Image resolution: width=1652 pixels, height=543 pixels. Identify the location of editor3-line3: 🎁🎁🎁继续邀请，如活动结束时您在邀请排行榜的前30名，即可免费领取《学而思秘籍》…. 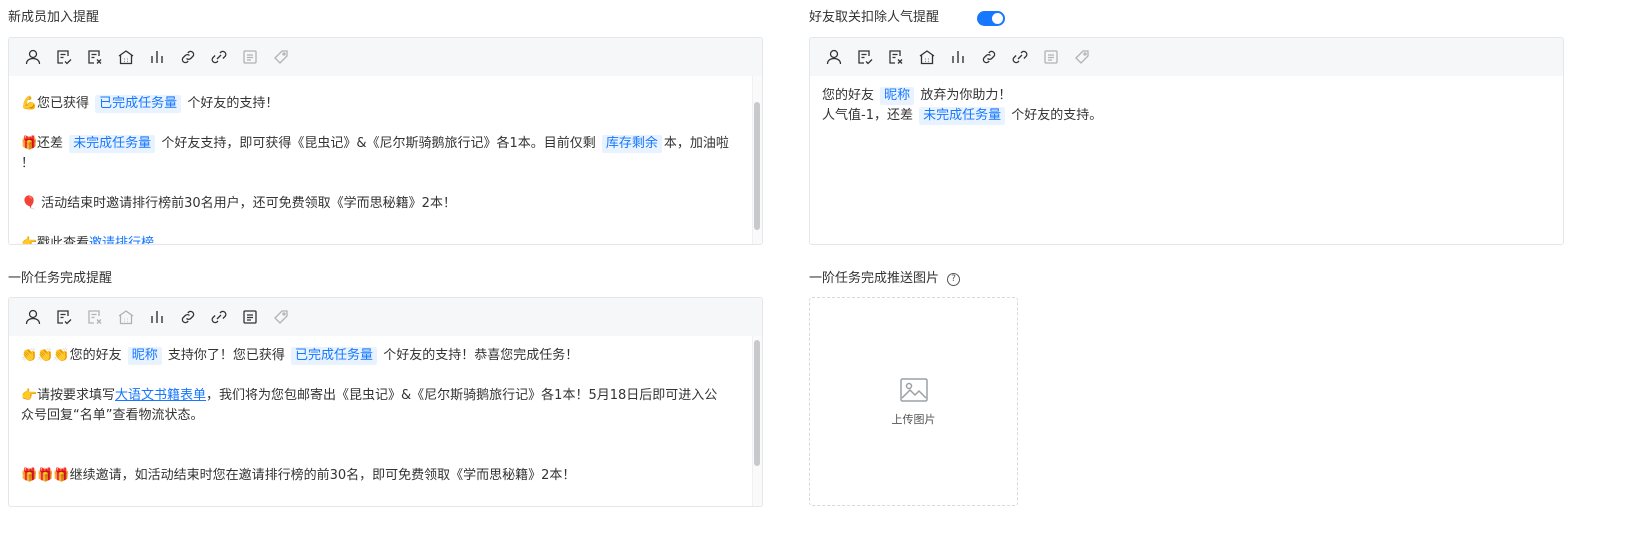
(298, 475).